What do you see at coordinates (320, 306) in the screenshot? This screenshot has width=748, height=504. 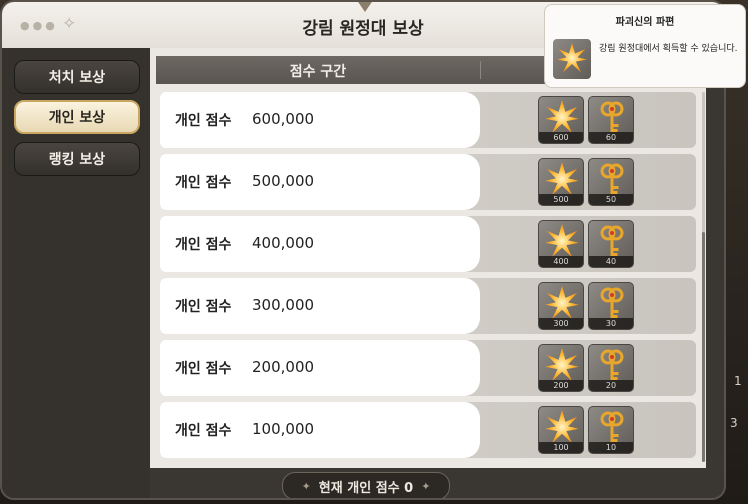 I see `row-label-area: 개인 점수 300,000` at bounding box center [320, 306].